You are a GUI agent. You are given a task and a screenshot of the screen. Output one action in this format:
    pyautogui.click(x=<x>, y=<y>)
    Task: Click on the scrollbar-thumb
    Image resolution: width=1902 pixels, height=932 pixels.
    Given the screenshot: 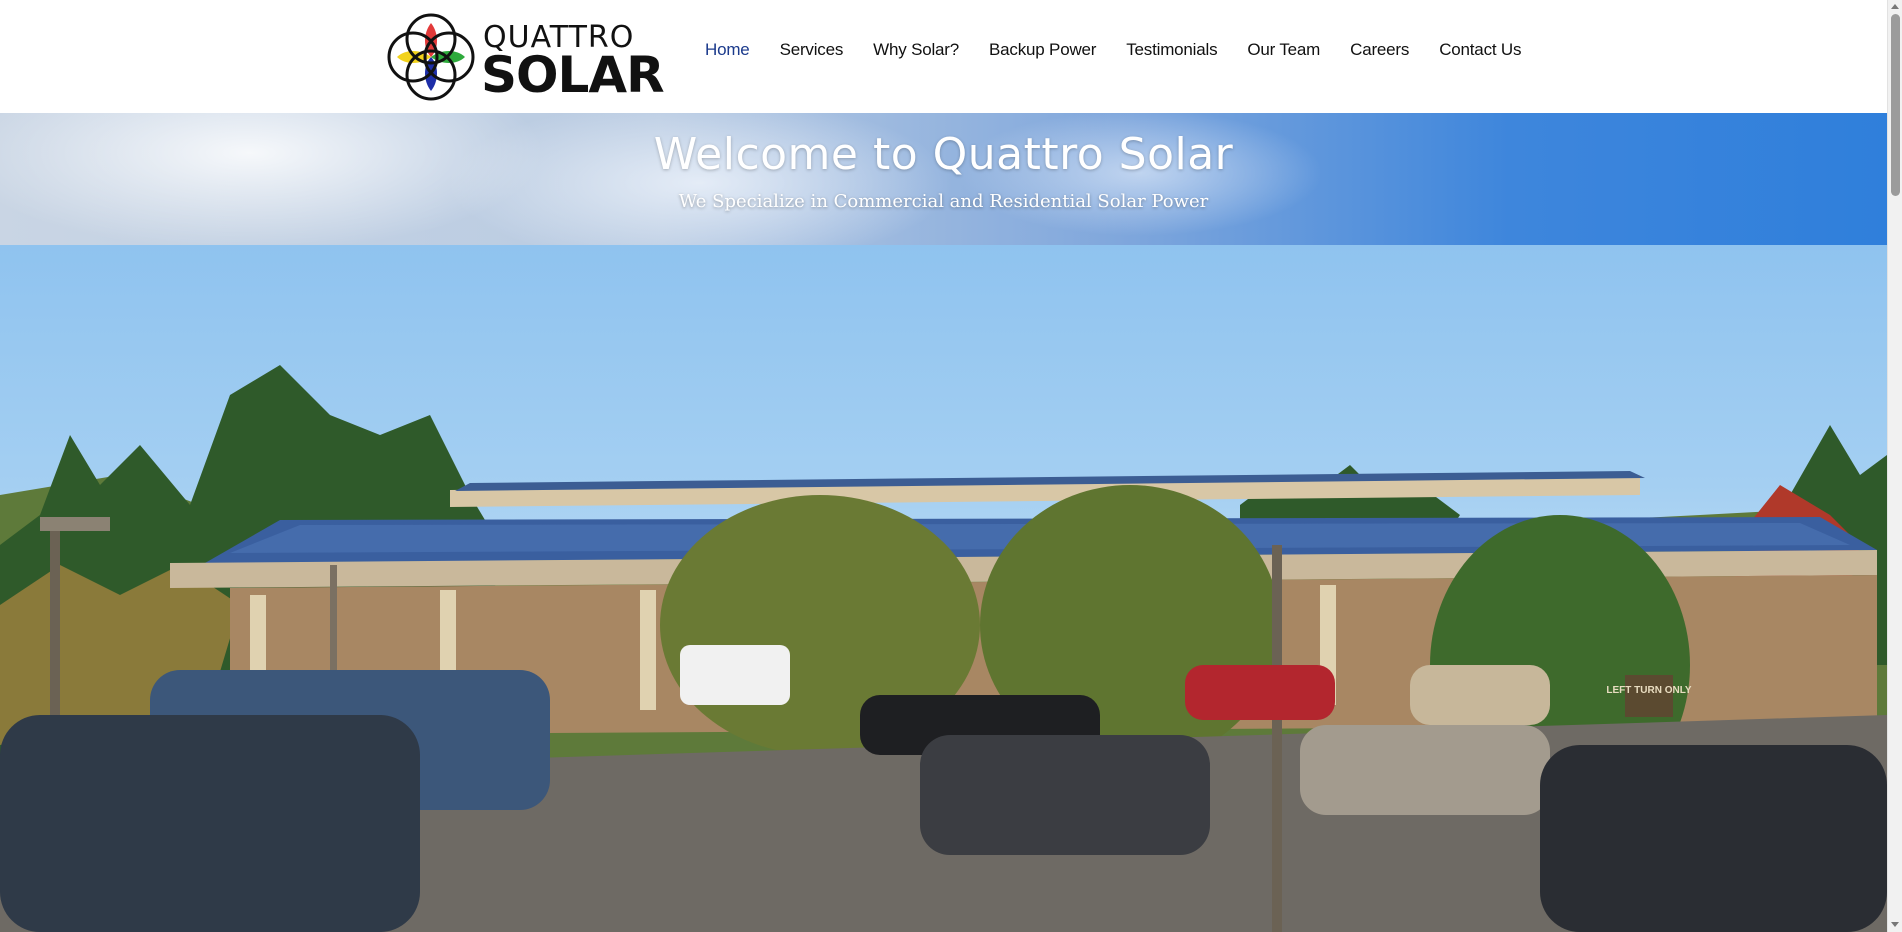 What is the action you would take?
    pyautogui.click(x=1895, y=105)
    